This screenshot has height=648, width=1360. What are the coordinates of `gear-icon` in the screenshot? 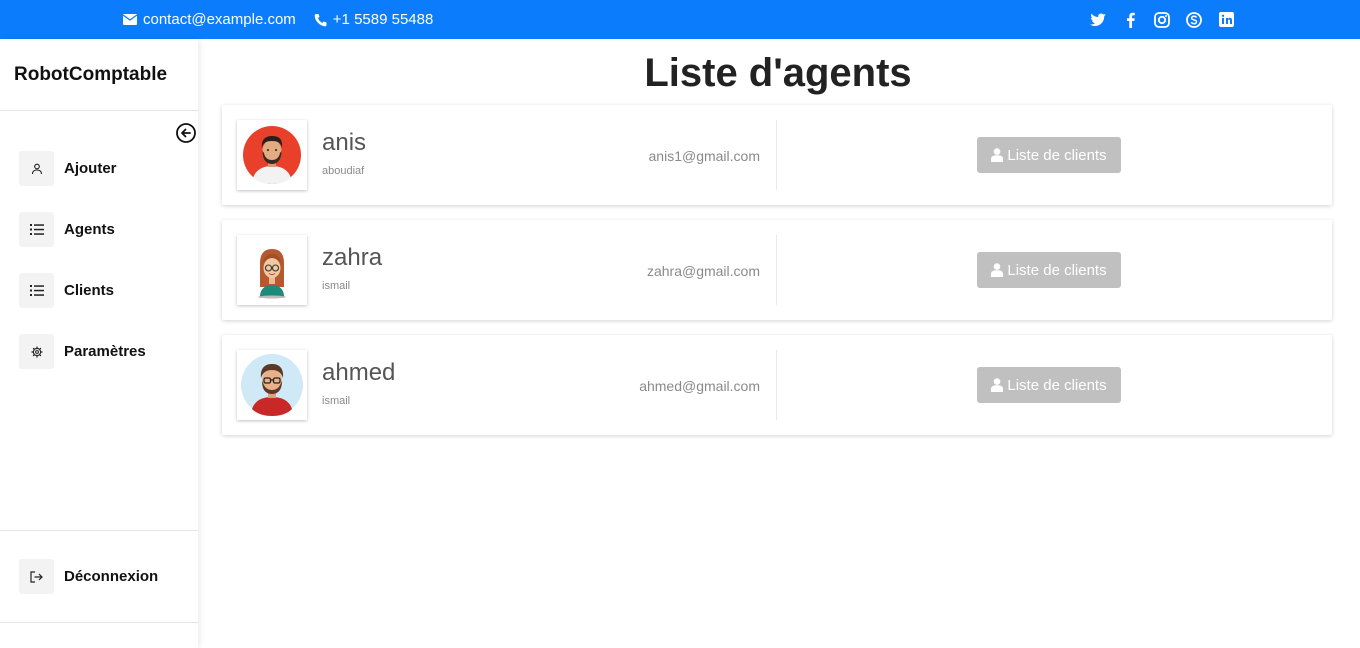 It's located at (36, 351).